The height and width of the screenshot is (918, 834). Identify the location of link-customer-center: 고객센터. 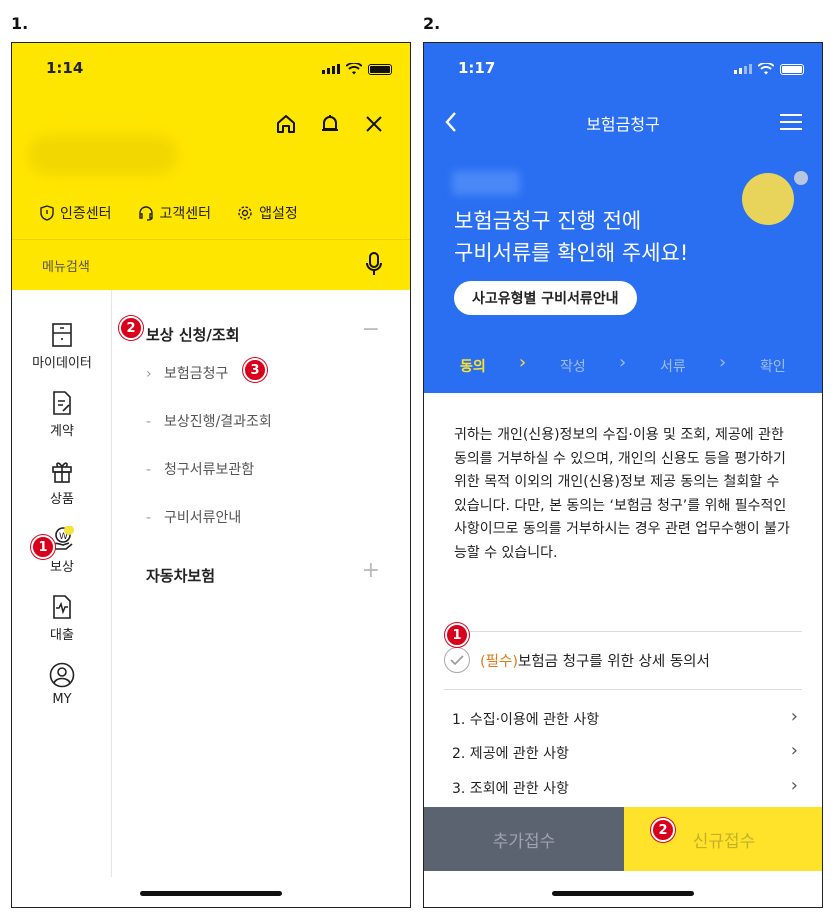
(175, 213).